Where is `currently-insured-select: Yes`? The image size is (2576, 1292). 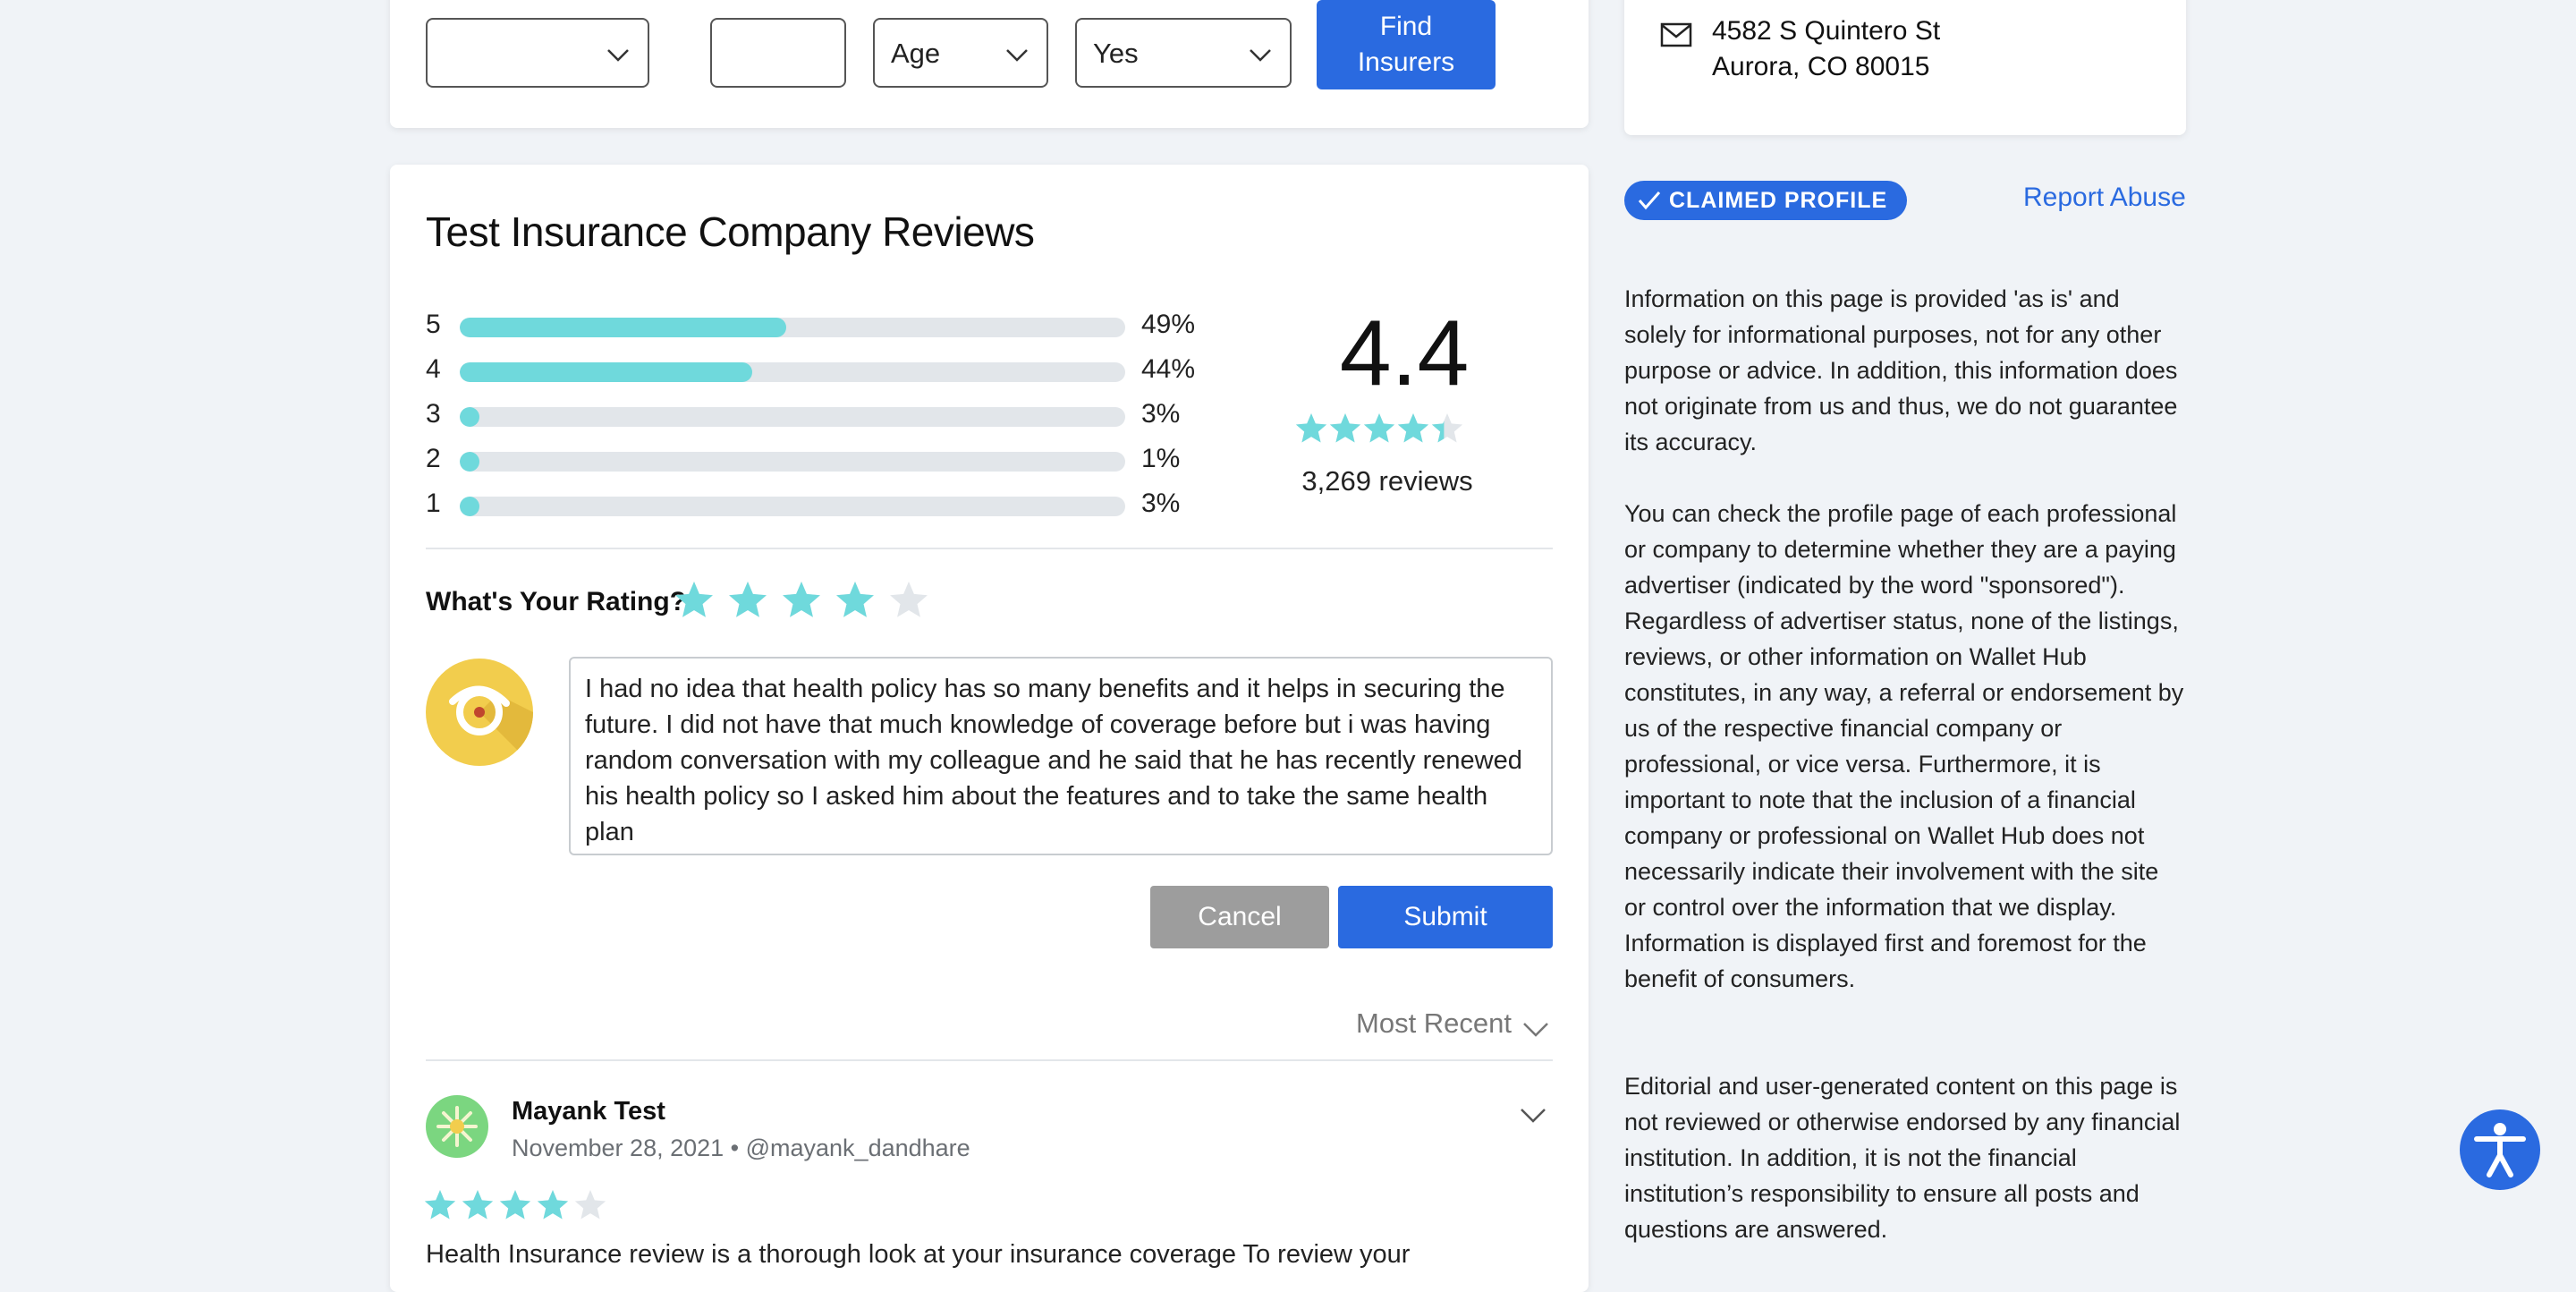 currently-insured-select: Yes is located at coordinates (1183, 53).